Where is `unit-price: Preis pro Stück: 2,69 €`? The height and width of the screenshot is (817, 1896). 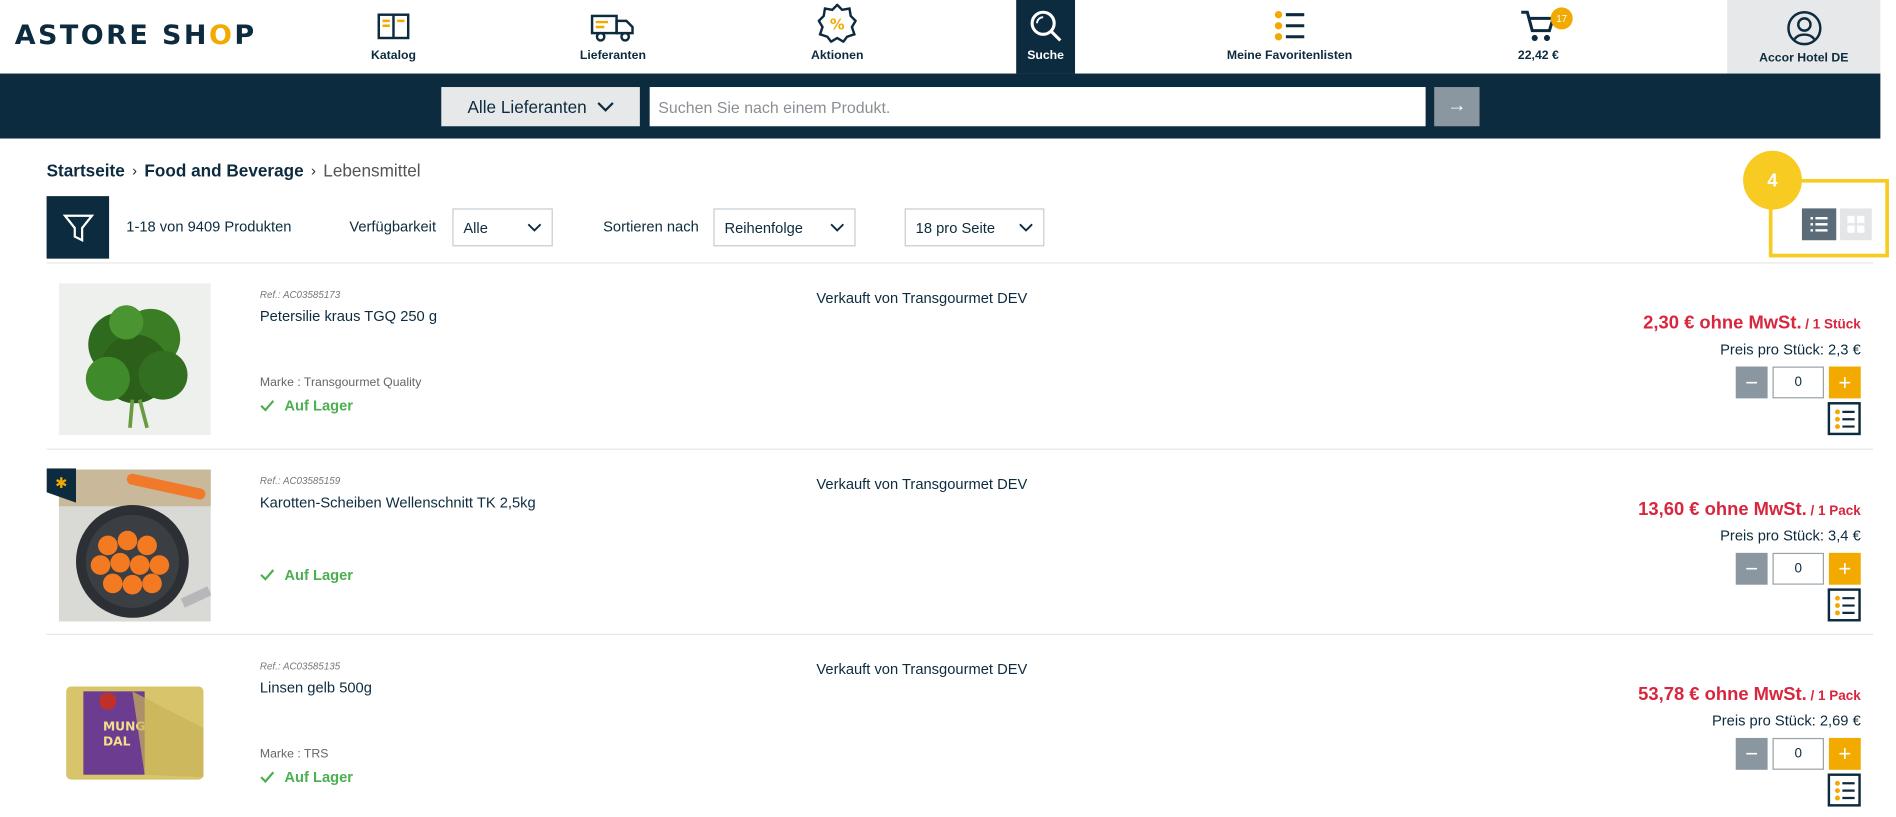 unit-price: Preis pro Stück: 2,69 € is located at coordinates (1786, 721).